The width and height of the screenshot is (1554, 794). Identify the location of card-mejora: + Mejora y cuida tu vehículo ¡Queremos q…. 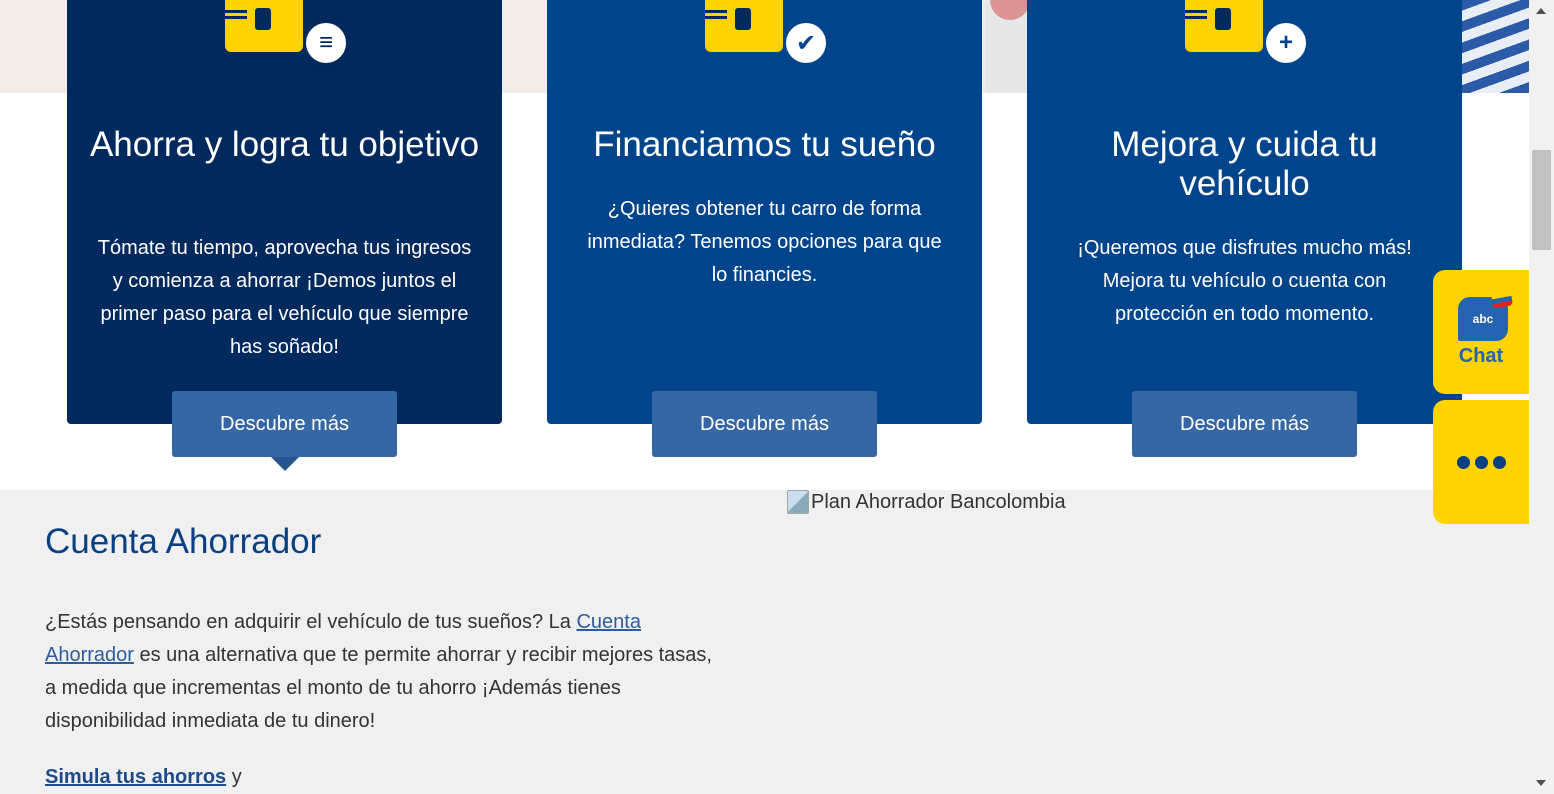
(1244, 212).